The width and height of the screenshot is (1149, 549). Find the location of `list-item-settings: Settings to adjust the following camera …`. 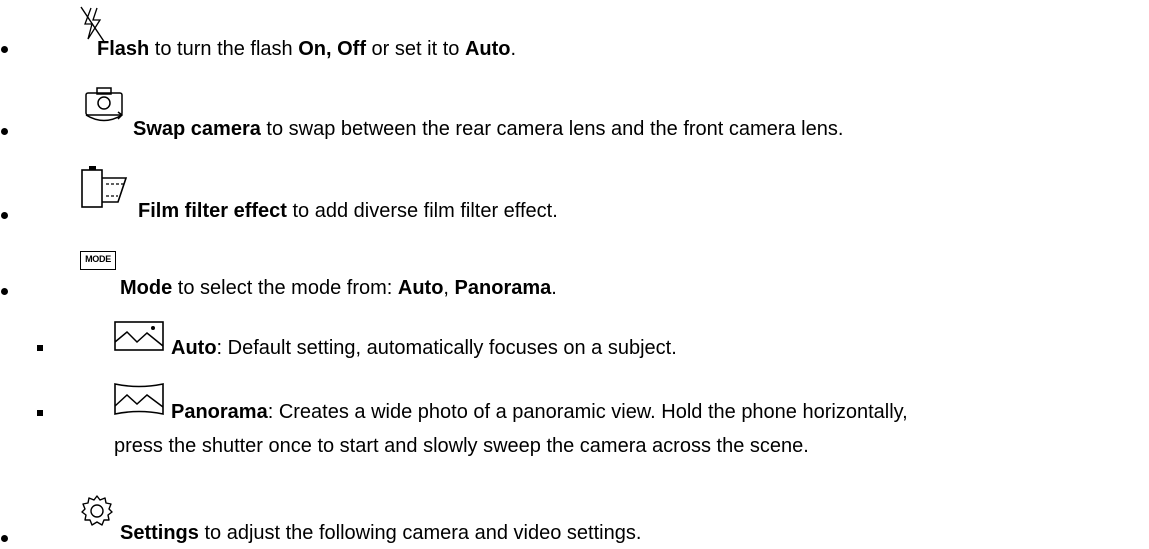

list-item-settings: Settings to adjust the following camera … is located at coordinates (574, 519).